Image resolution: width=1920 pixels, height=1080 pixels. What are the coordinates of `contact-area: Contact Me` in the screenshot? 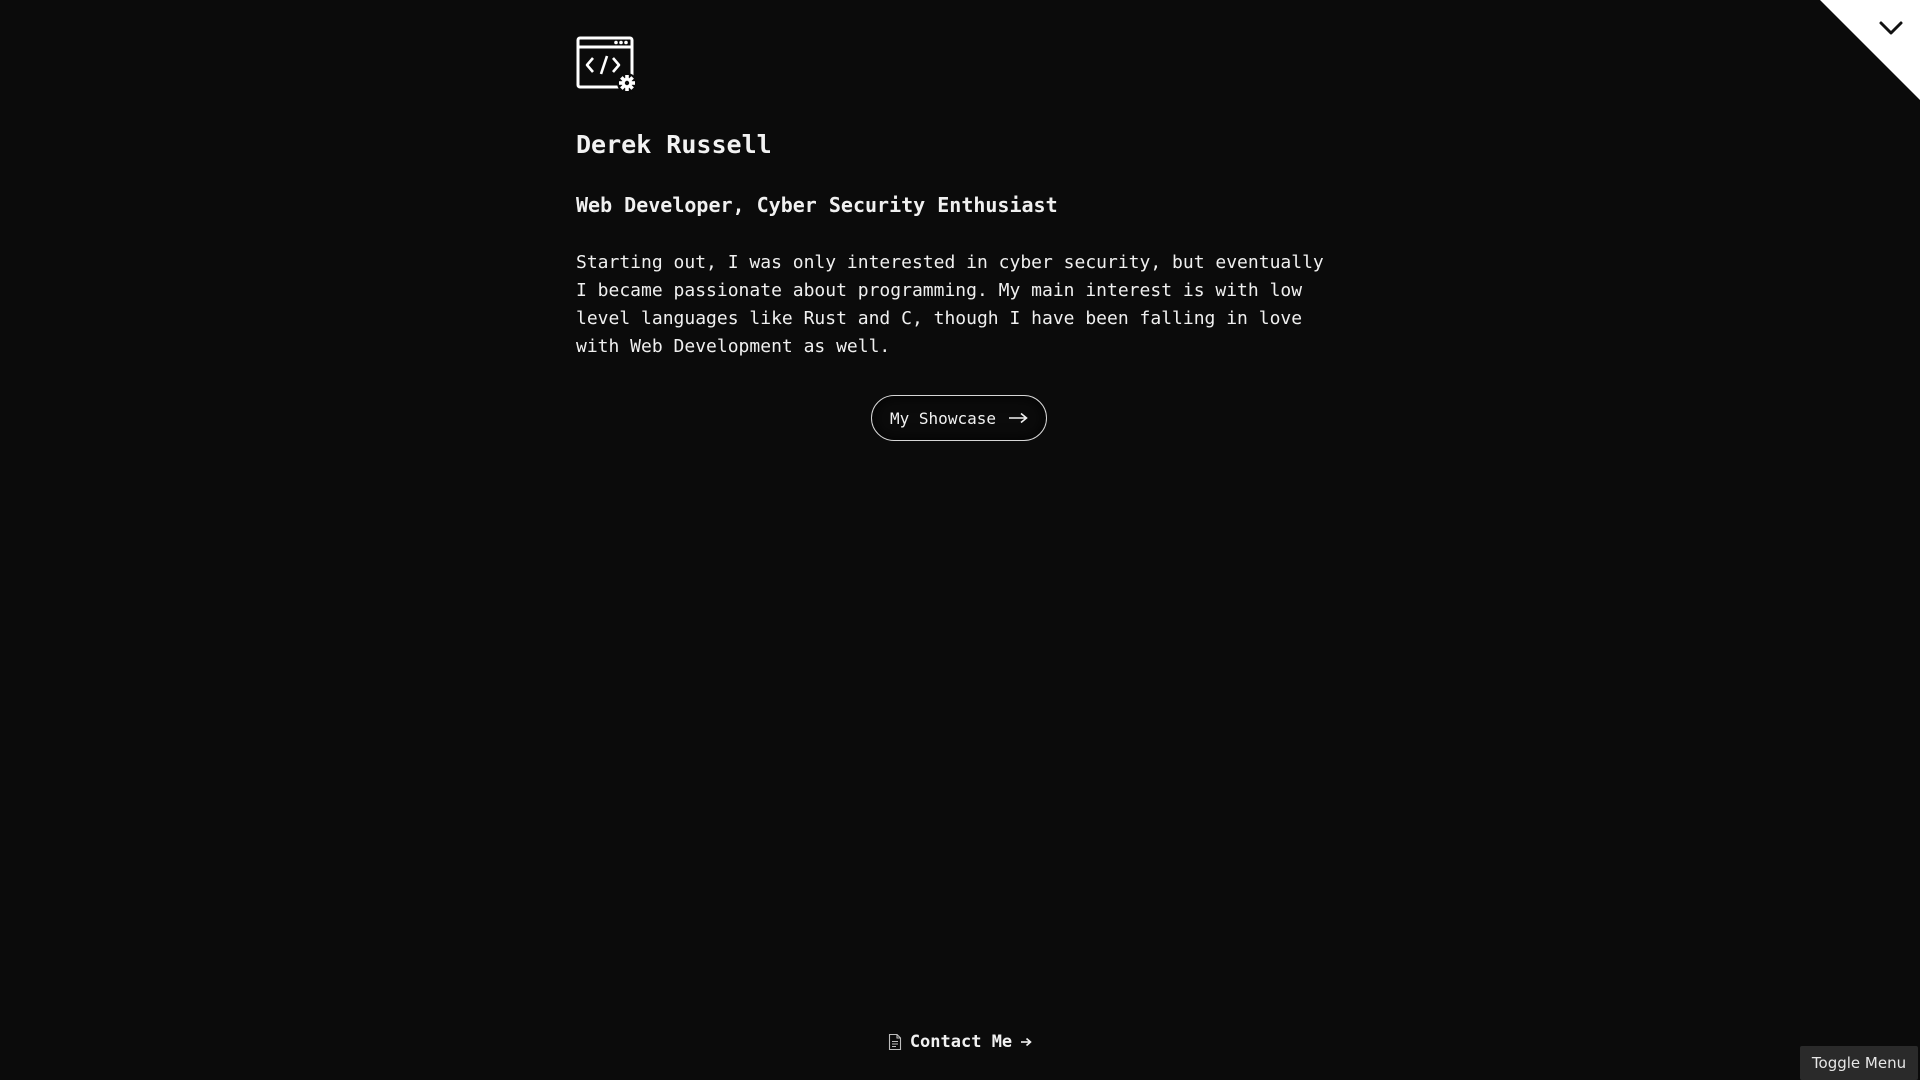 It's located at (960, 1042).